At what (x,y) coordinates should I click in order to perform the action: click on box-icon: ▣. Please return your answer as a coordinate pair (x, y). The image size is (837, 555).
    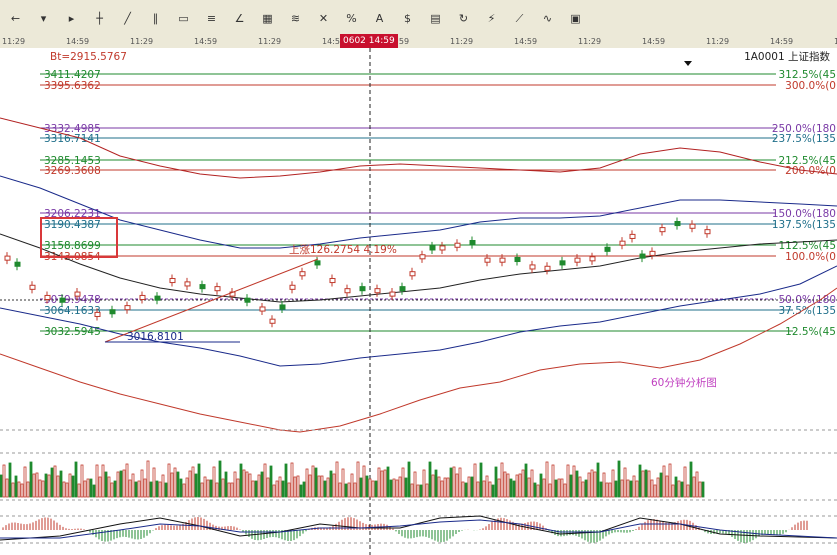
    Looking at the image, I should click on (575, 18).